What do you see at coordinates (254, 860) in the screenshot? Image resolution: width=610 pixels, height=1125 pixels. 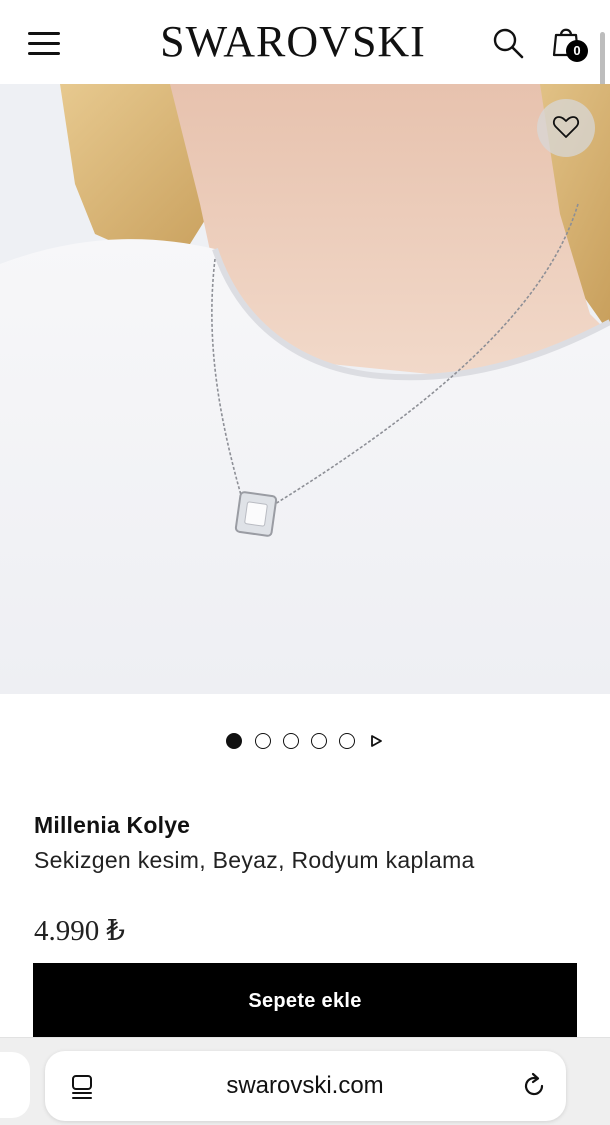 I see `product-description: Sekizgen kesim, Beyaz, Rodyum kaplama` at bounding box center [254, 860].